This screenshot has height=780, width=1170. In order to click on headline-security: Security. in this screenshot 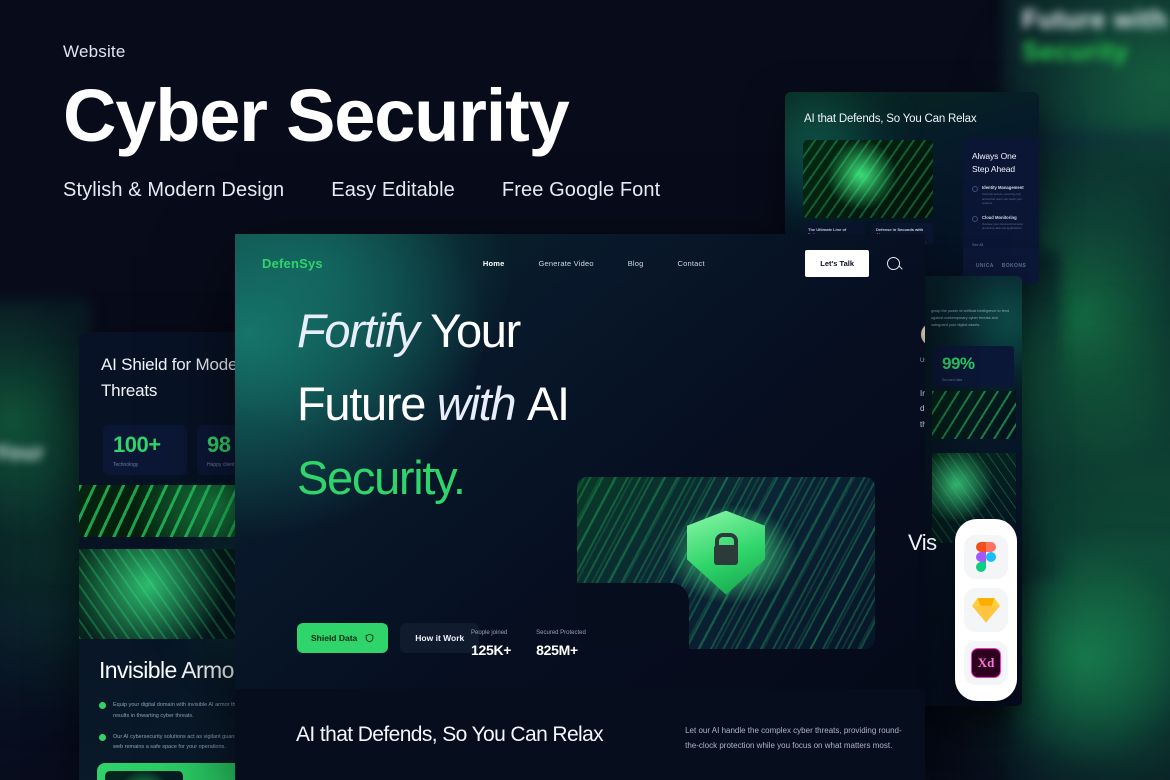, I will do `click(381, 477)`.